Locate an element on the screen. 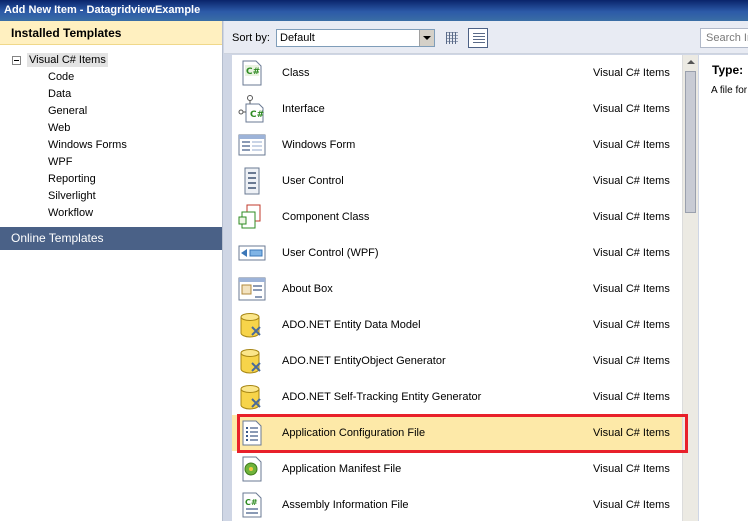  wpf-user-control-icon is located at coordinates (252, 253).